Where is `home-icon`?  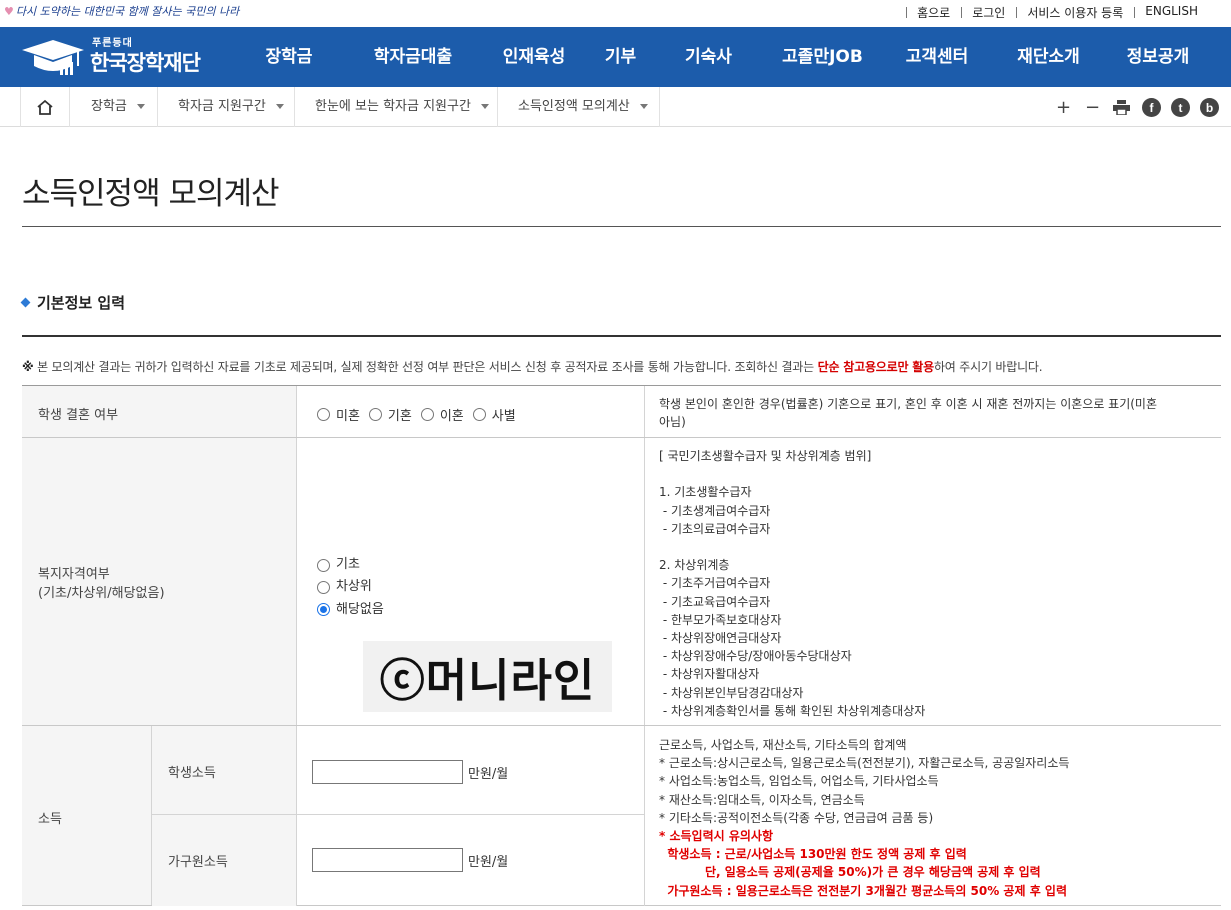 home-icon is located at coordinates (45, 107).